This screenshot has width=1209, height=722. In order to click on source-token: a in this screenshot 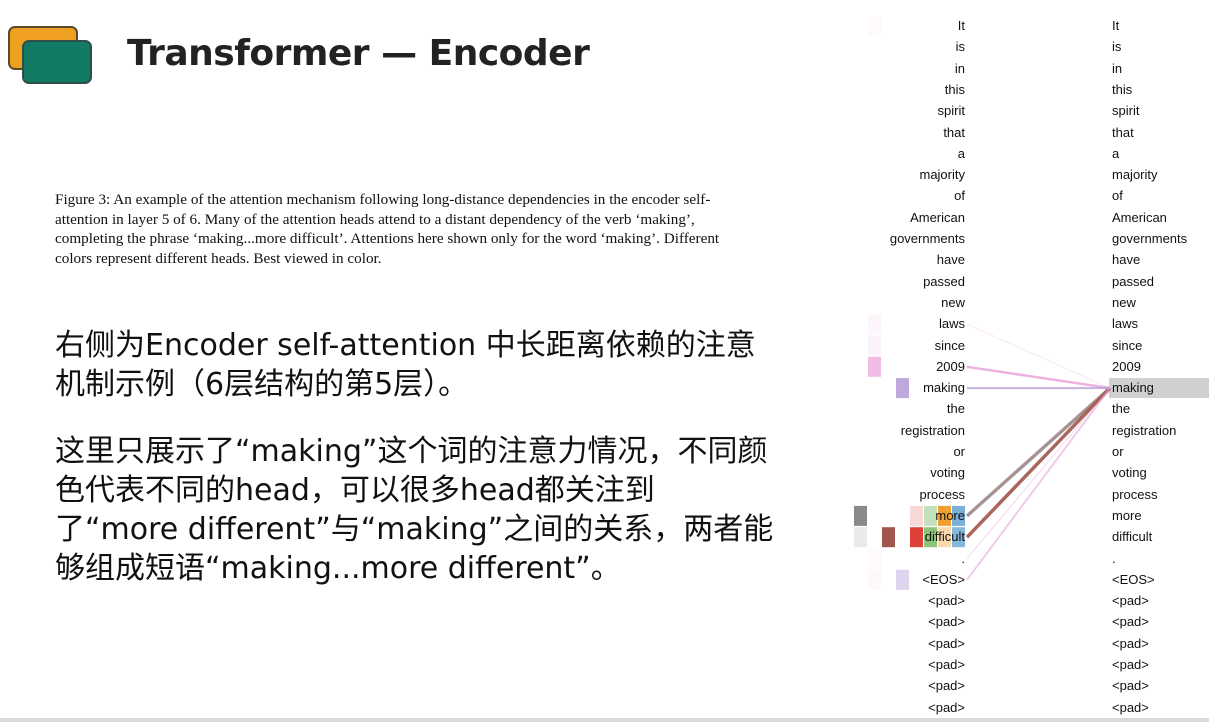, I will do `click(961, 153)`.